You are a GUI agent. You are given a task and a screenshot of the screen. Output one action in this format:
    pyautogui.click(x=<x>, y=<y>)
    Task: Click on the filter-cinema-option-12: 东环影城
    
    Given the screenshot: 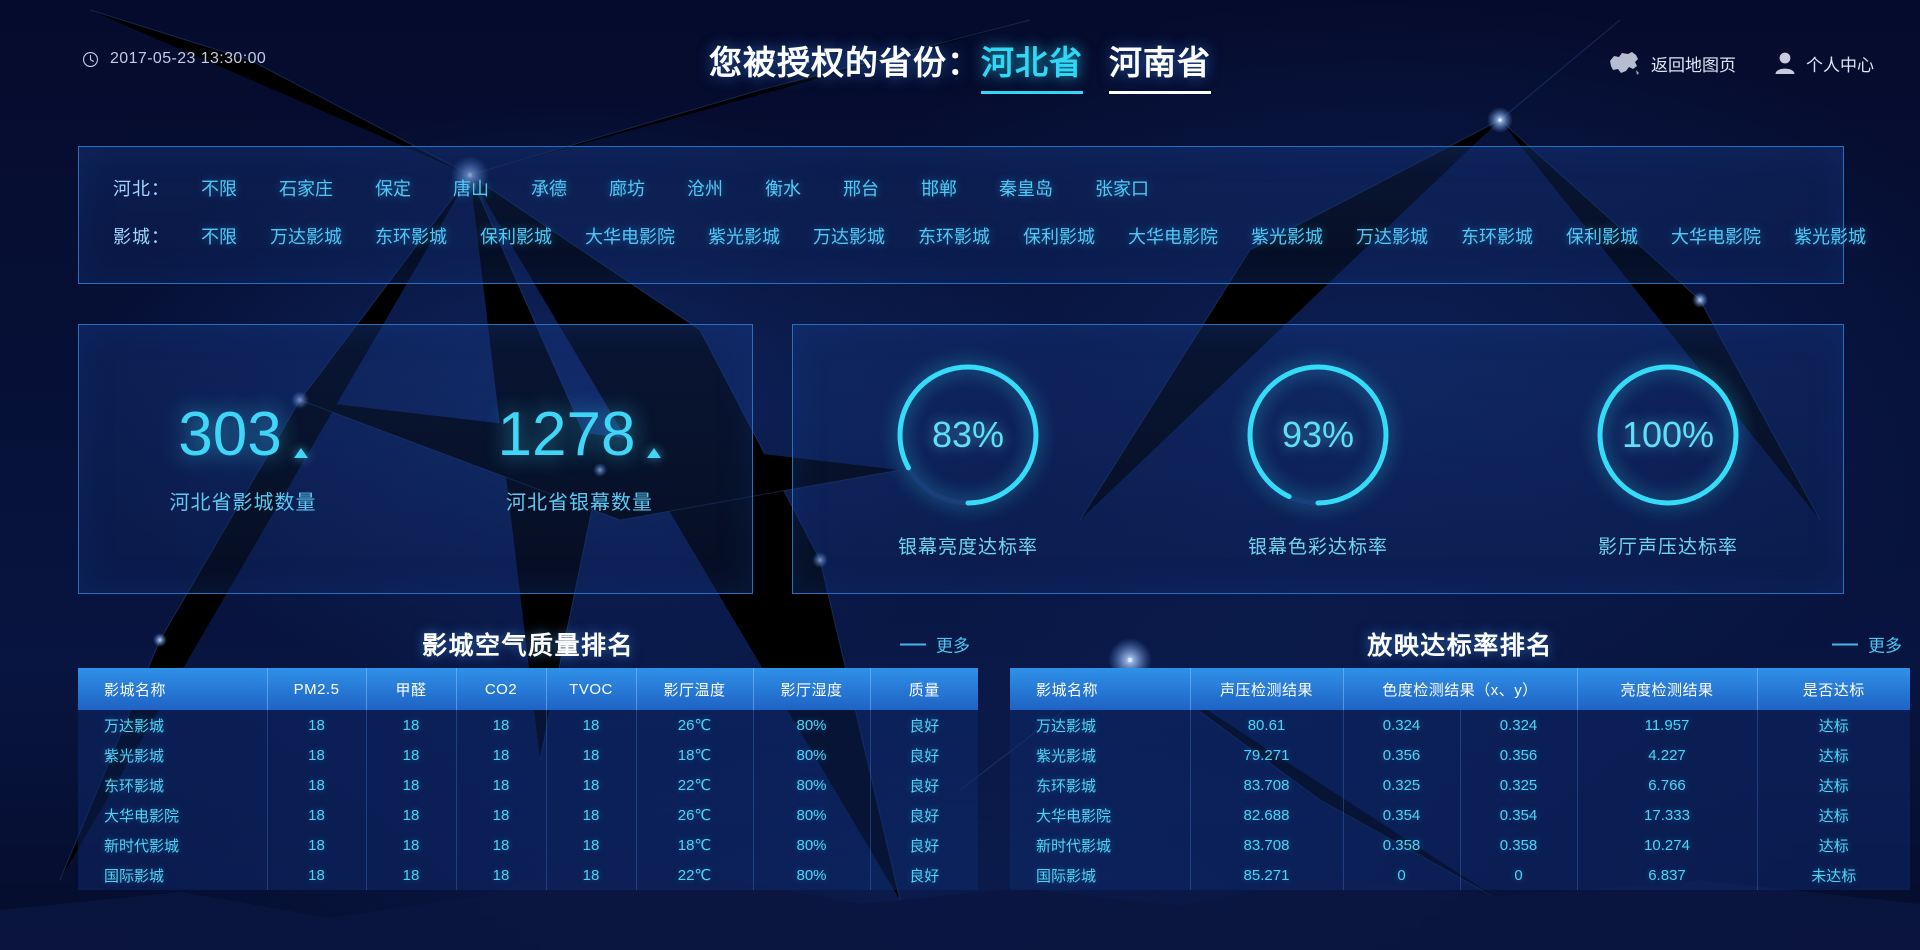 What is the action you would take?
    pyautogui.click(x=1497, y=236)
    